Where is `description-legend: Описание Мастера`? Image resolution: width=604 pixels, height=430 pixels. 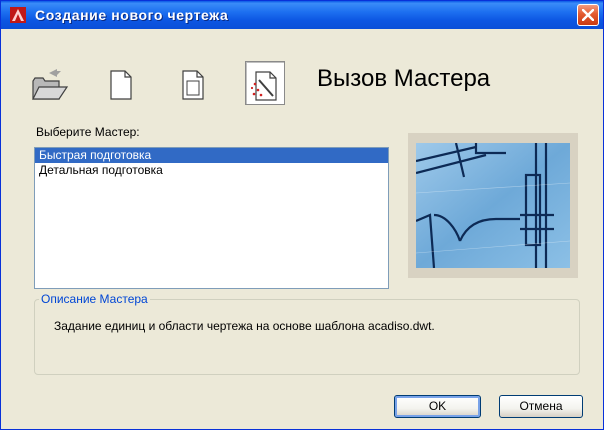
description-legend: Описание Мастера is located at coordinates (94, 299).